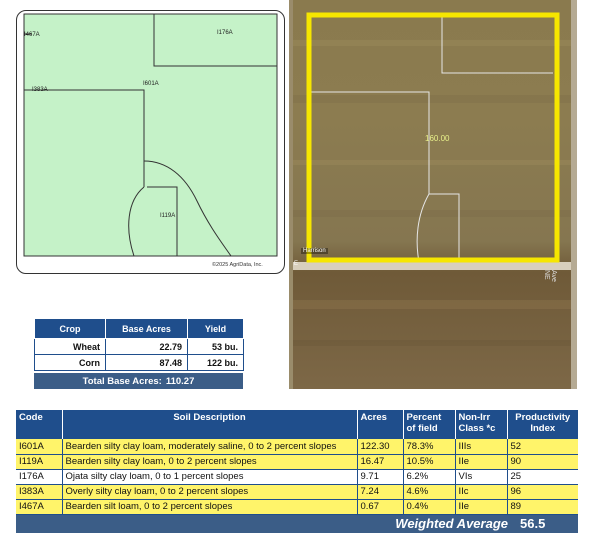 The height and width of the screenshot is (537, 597). I want to click on soil-code: I383A, so click(39, 492).